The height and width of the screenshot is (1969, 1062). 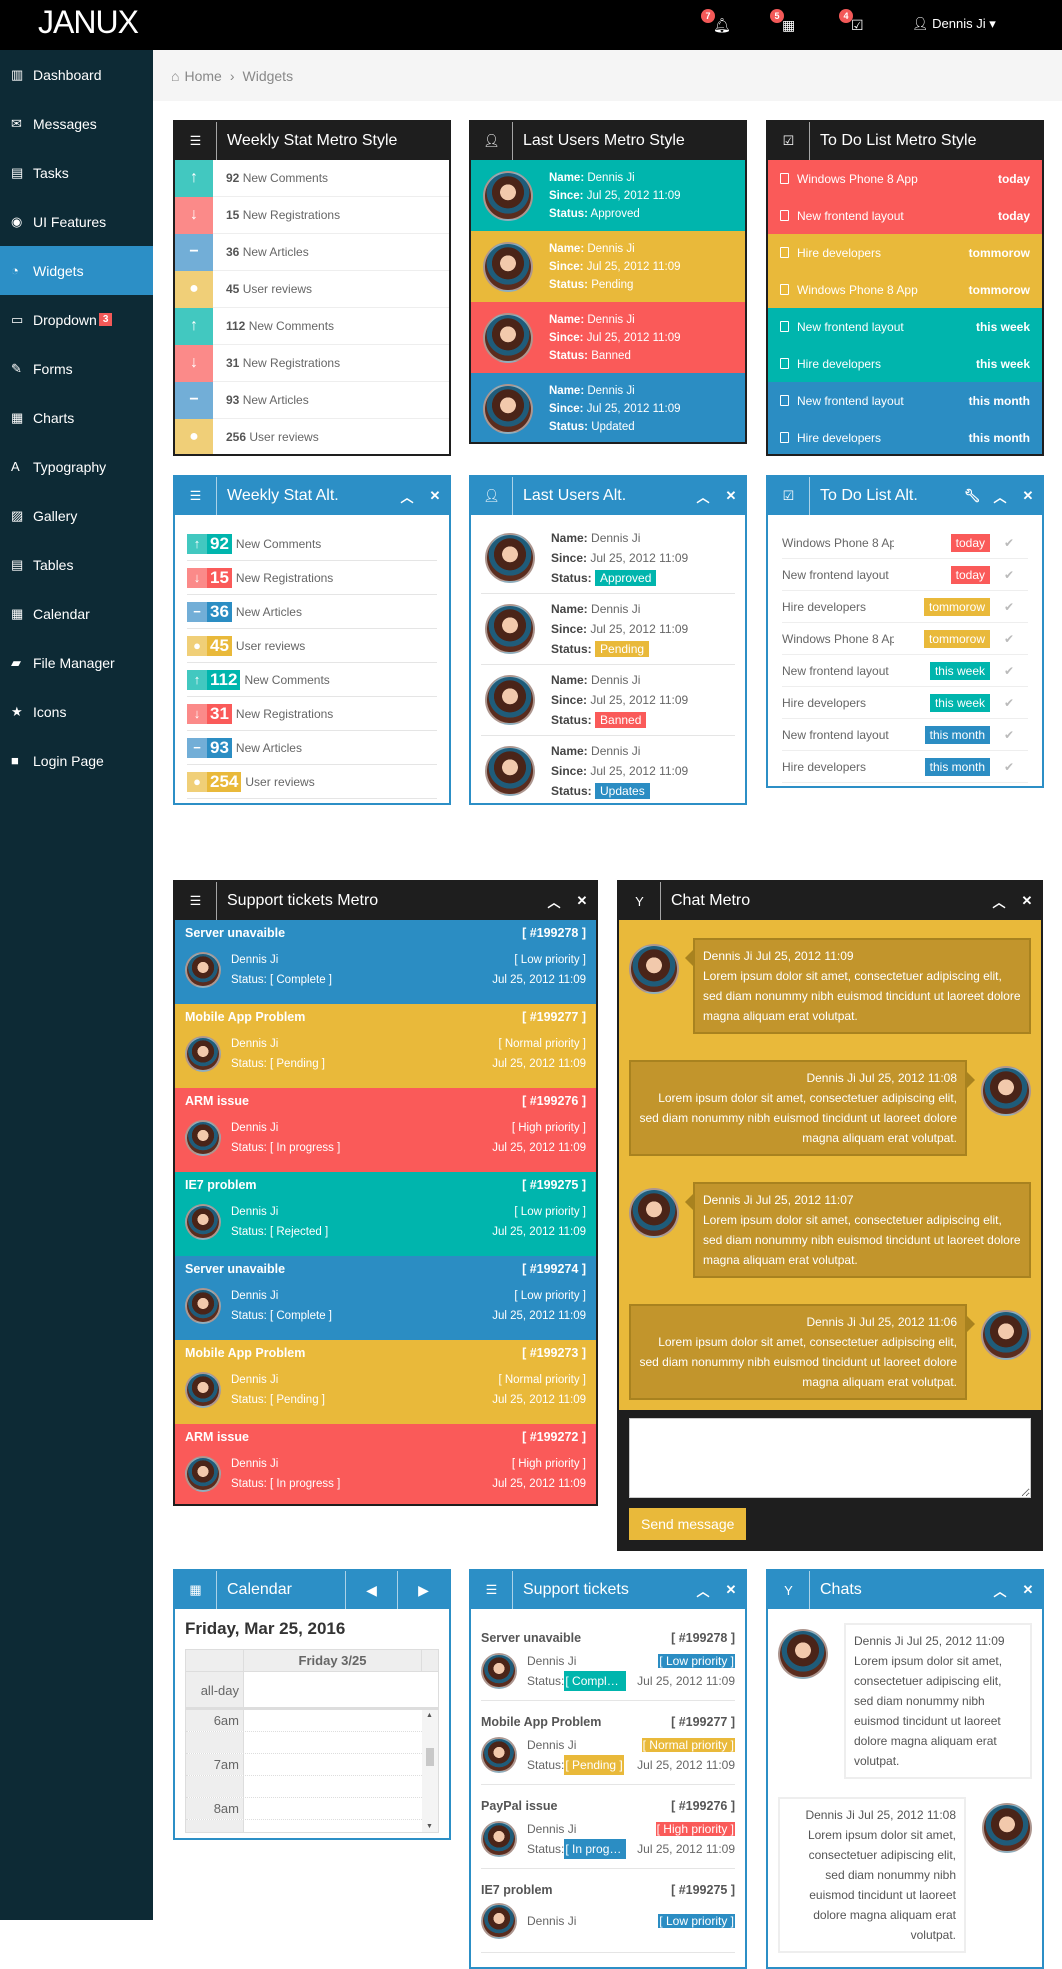 What do you see at coordinates (954, 24) in the screenshot?
I see `user-menu: 👤︎ Dennis Ji ▾` at bounding box center [954, 24].